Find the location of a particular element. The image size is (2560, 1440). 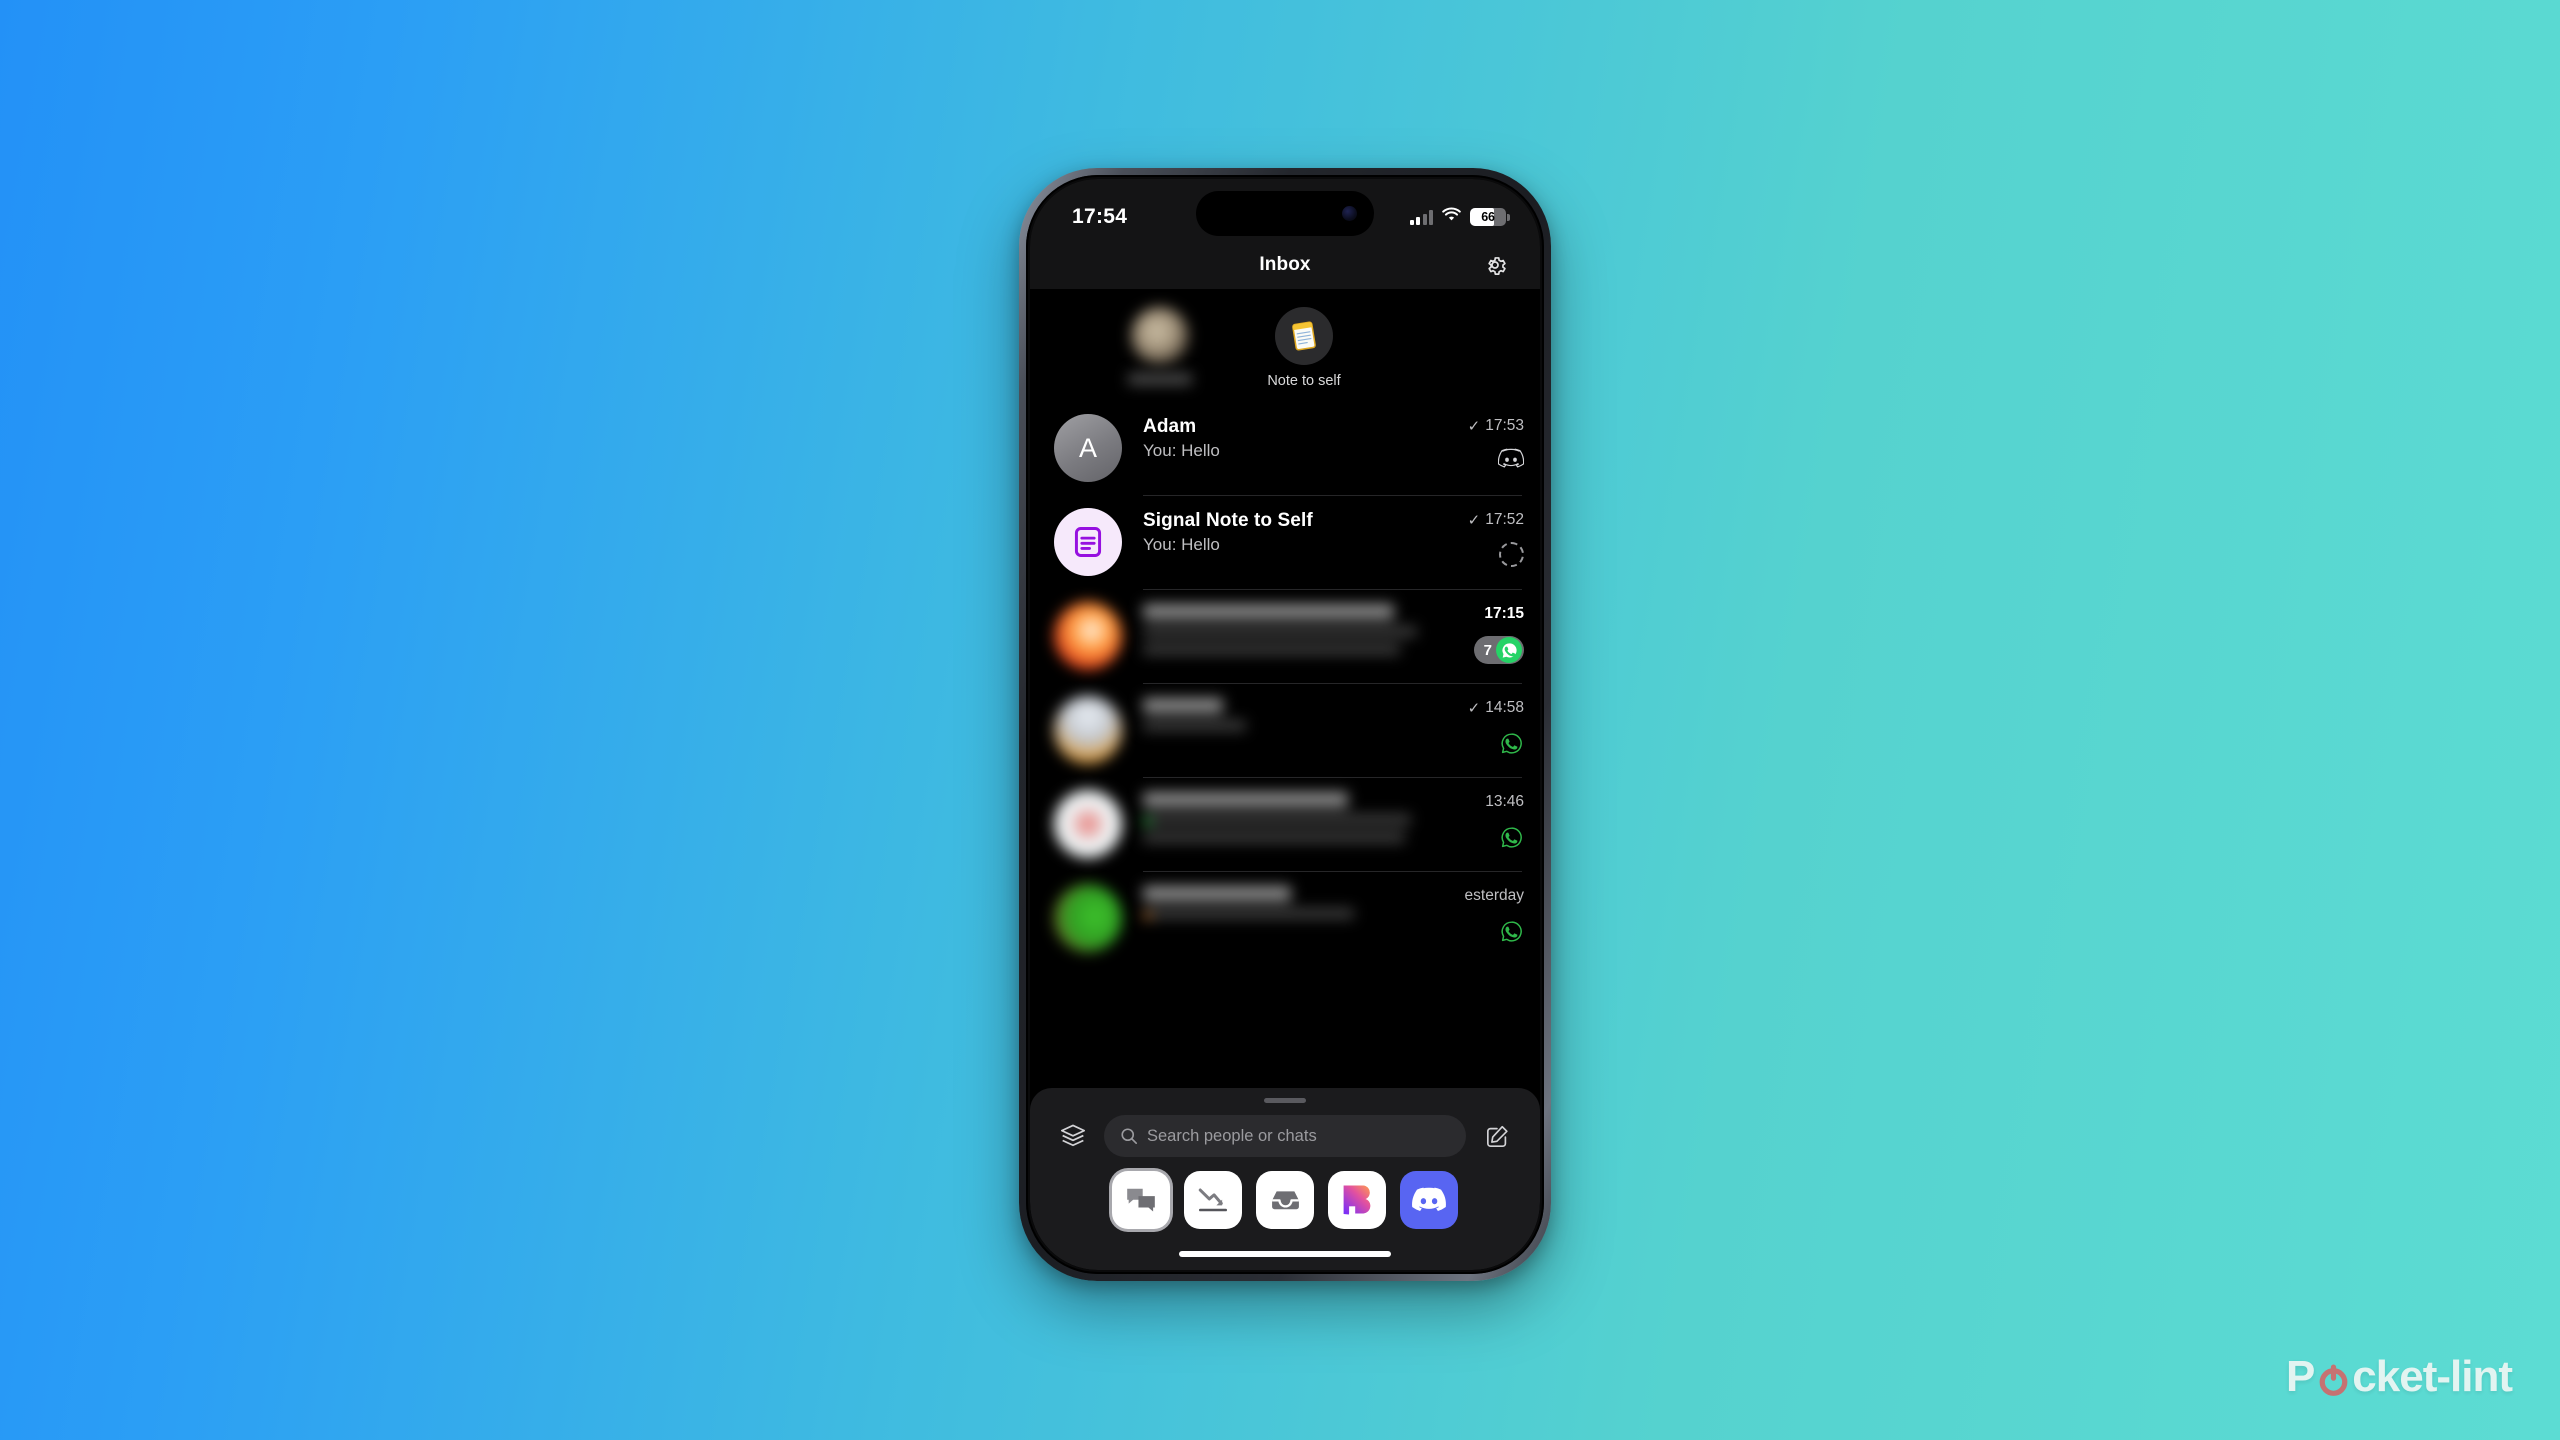

page-title: Inbox is located at coordinates (1285, 264).